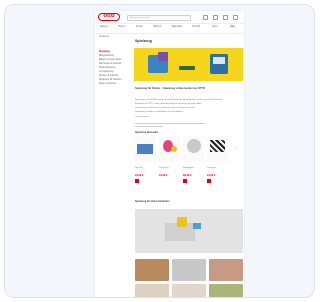  What do you see at coordinates (110, 60) in the screenshot?
I see `sidebar-item: Bauen & Konstruieren` at bounding box center [110, 60].